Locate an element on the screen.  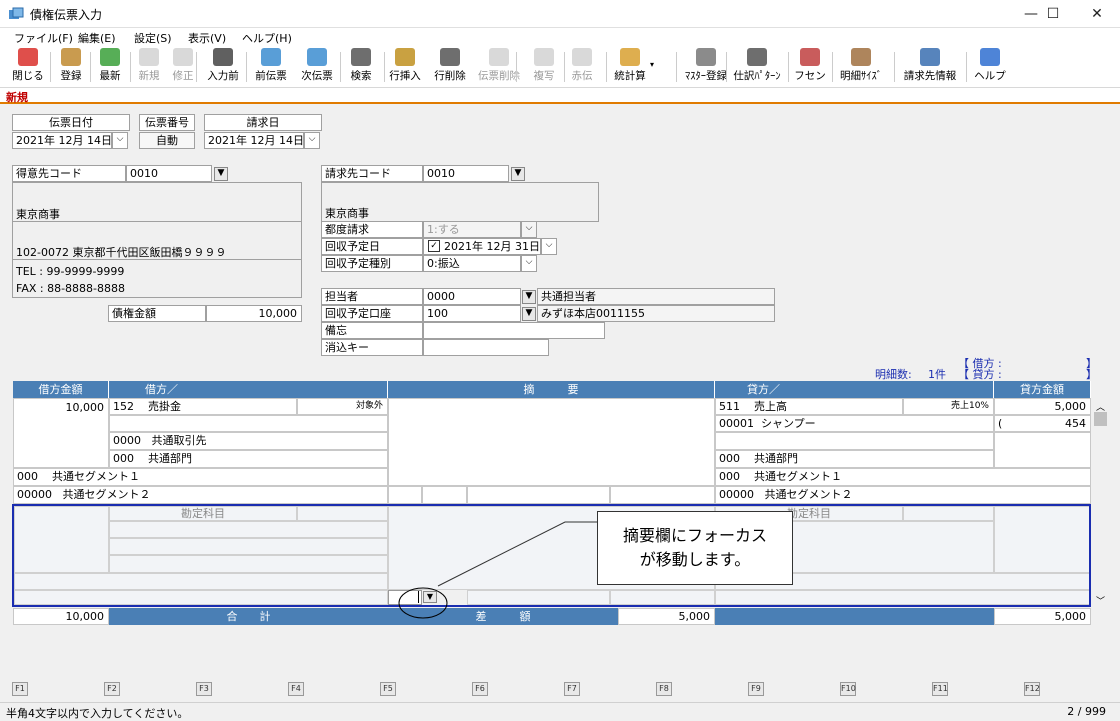
credit-segment2-cell: 00000 共通セグメント２ is located at coordinates (903, 495).